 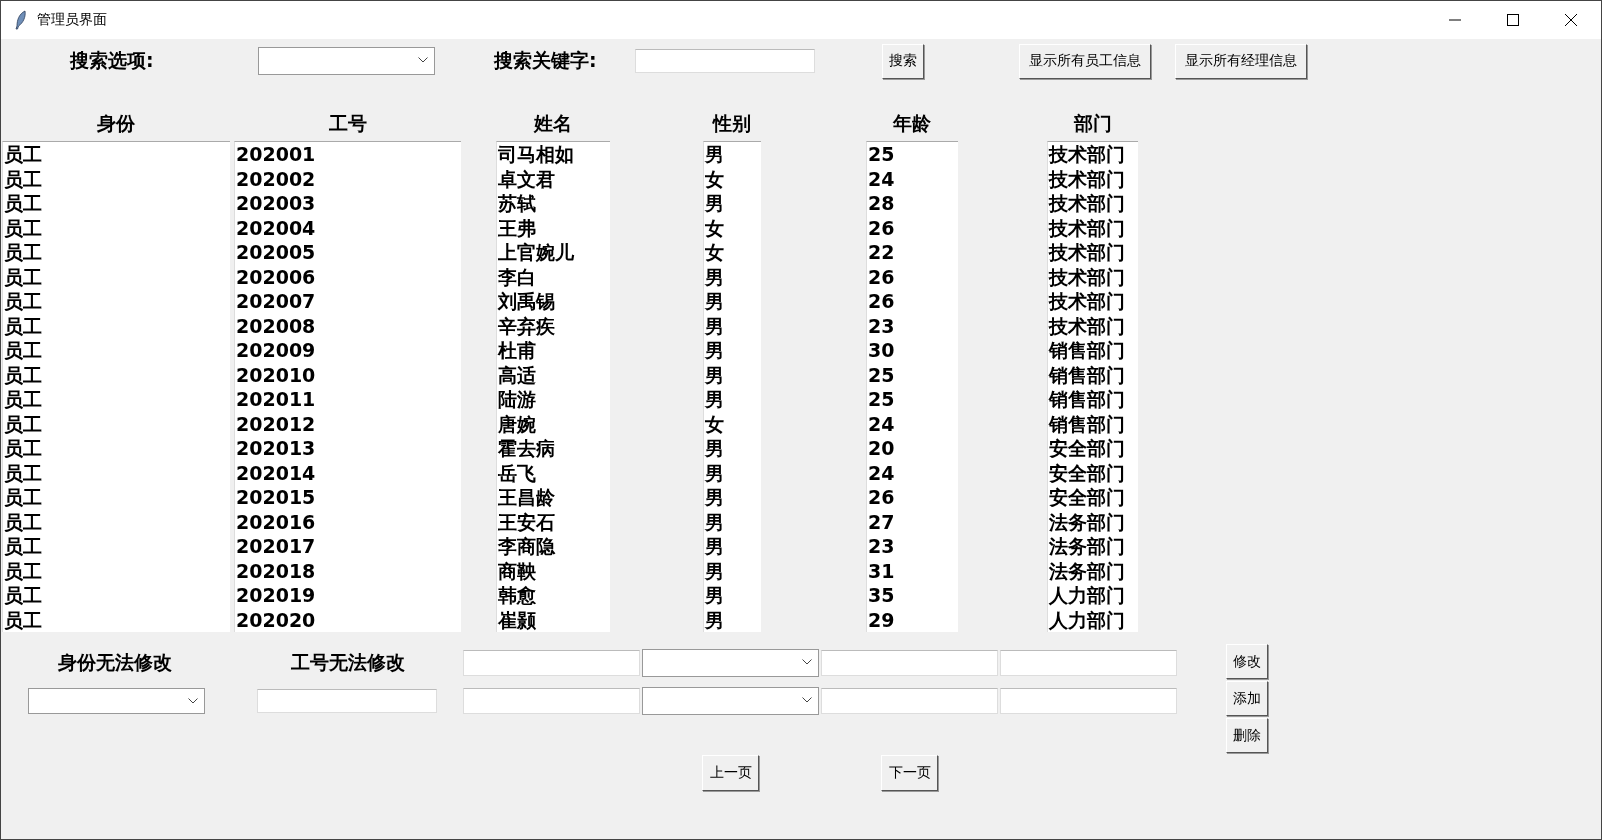 What do you see at coordinates (912, 252) in the screenshot?
I see `list-item: 22` at bounding box center [912, 252].